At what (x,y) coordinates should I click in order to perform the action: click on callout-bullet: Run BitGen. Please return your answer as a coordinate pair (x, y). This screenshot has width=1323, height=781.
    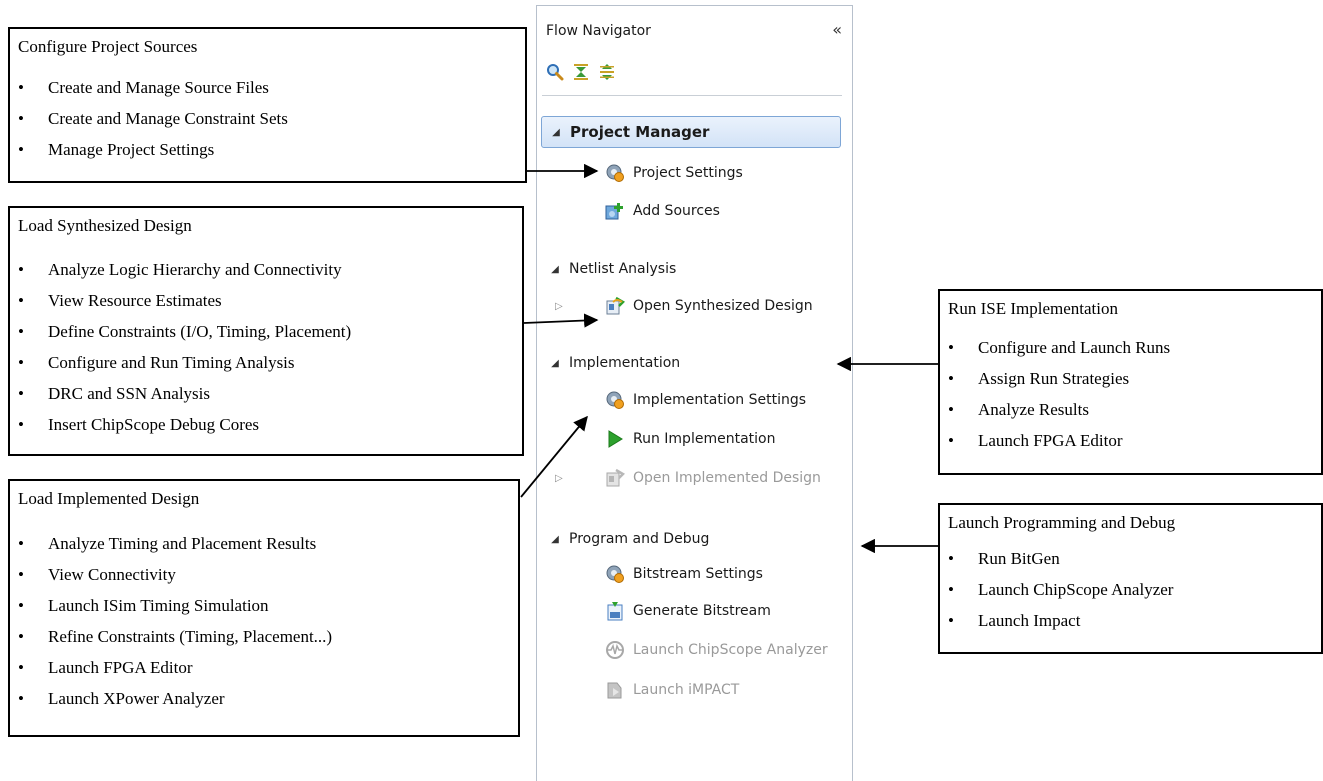
    Looking at the image, I should click on (1132, 558).